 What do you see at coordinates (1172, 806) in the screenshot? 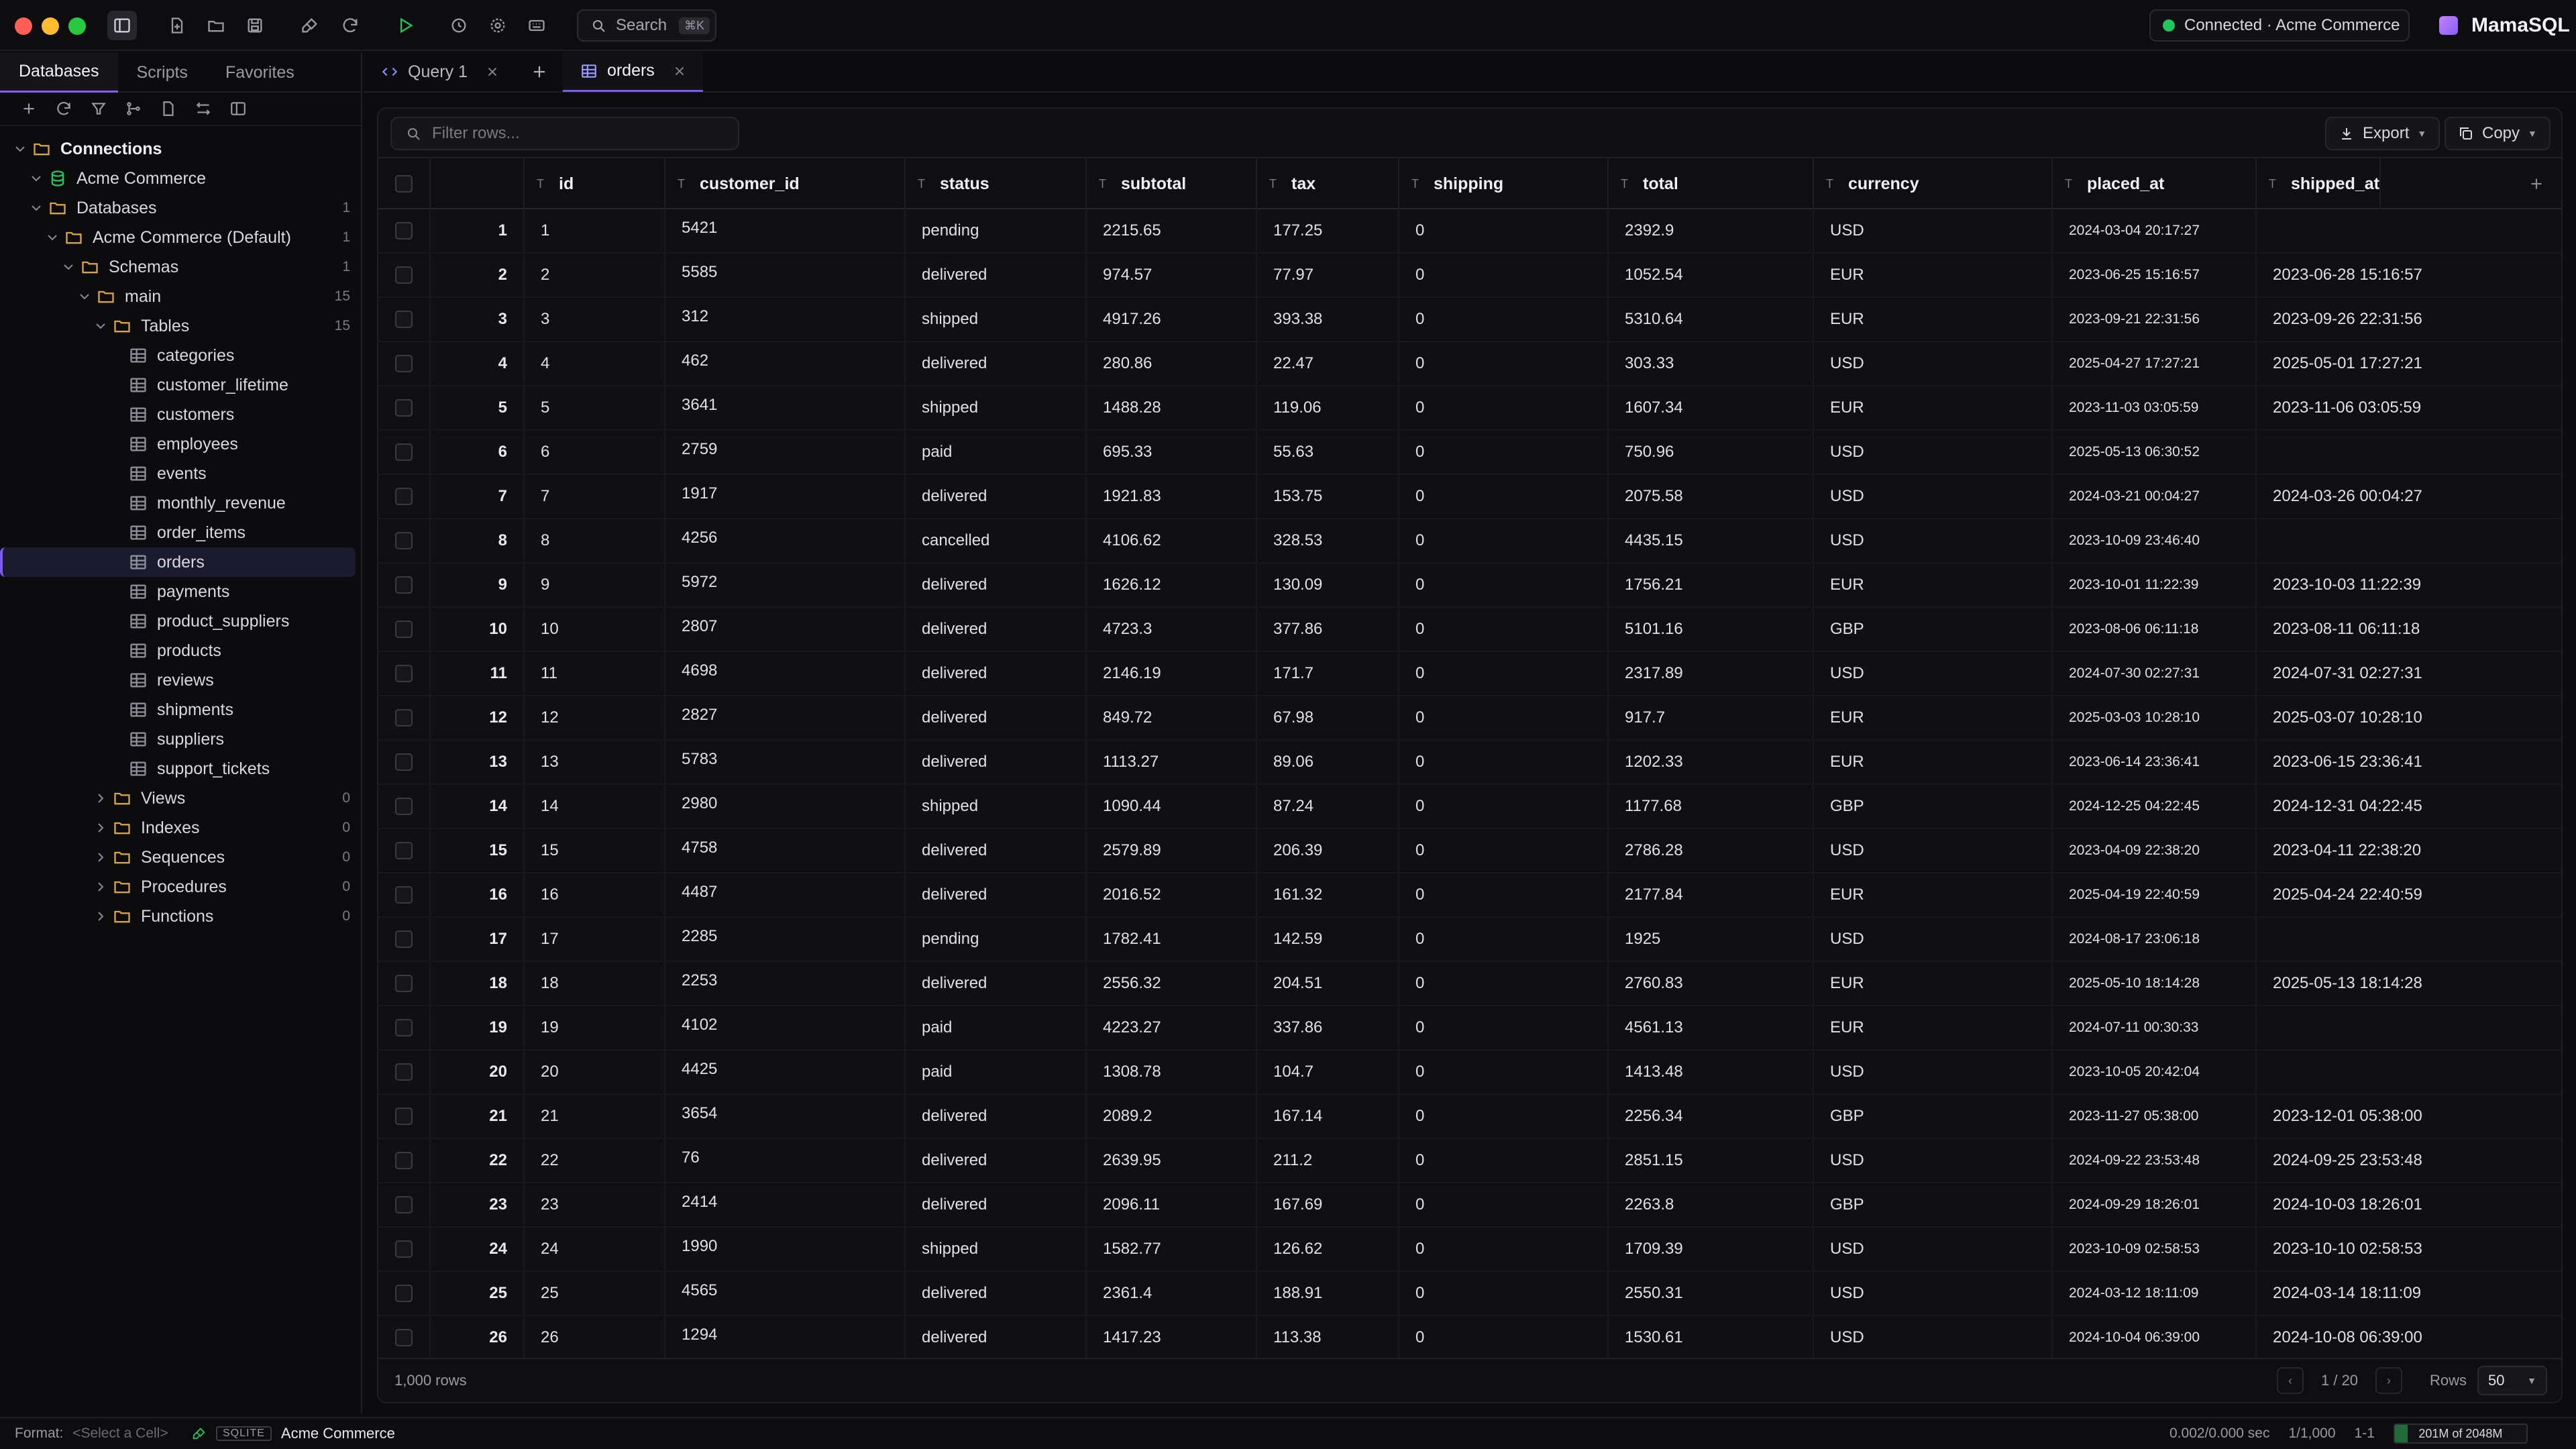
I see `cell-subtotal: 1090.44` at bounding box center [1172, 806].